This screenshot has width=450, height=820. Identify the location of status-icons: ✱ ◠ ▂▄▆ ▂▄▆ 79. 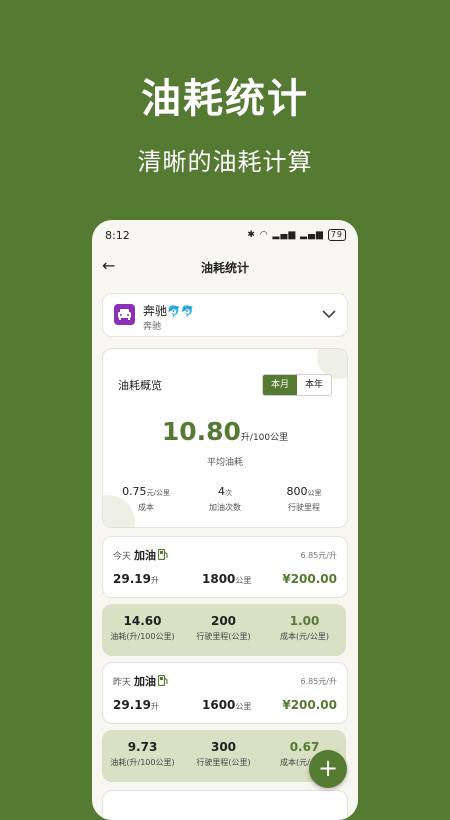
(296, 235).